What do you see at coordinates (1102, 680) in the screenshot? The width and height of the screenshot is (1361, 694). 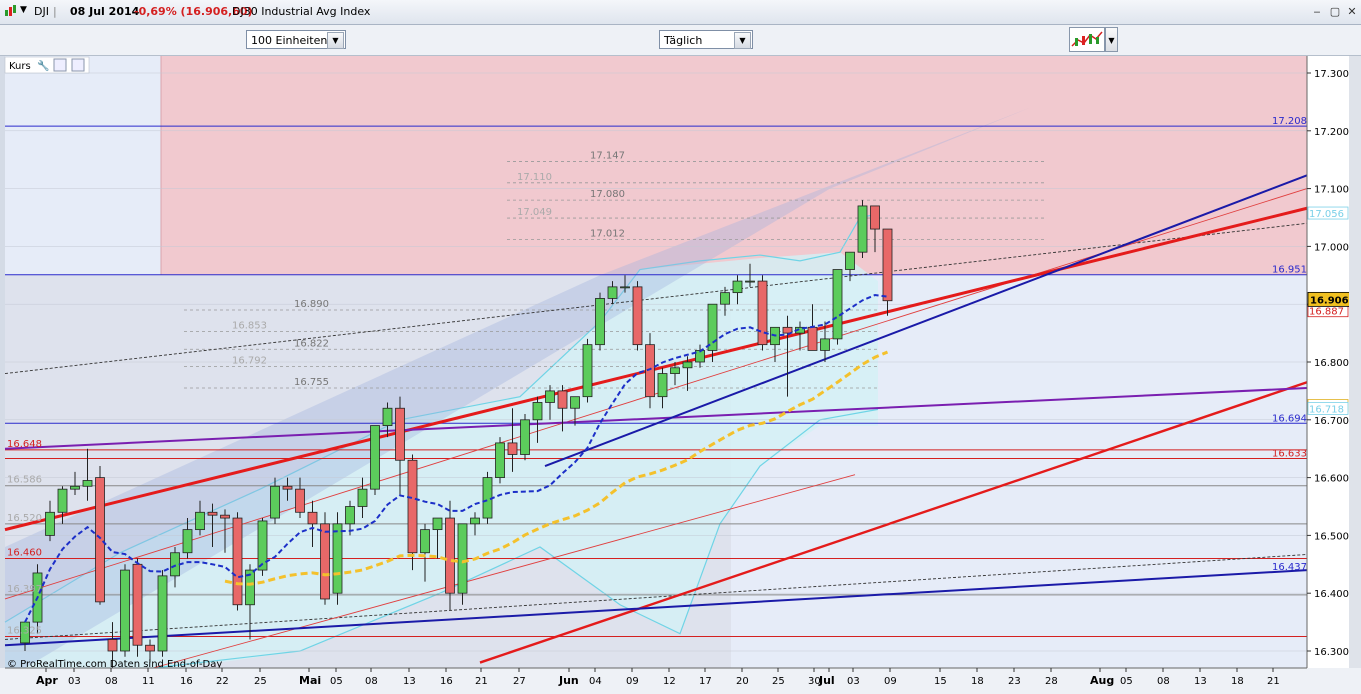 I see `time-tick-label: Aug` at bounding box center [1102, 680].